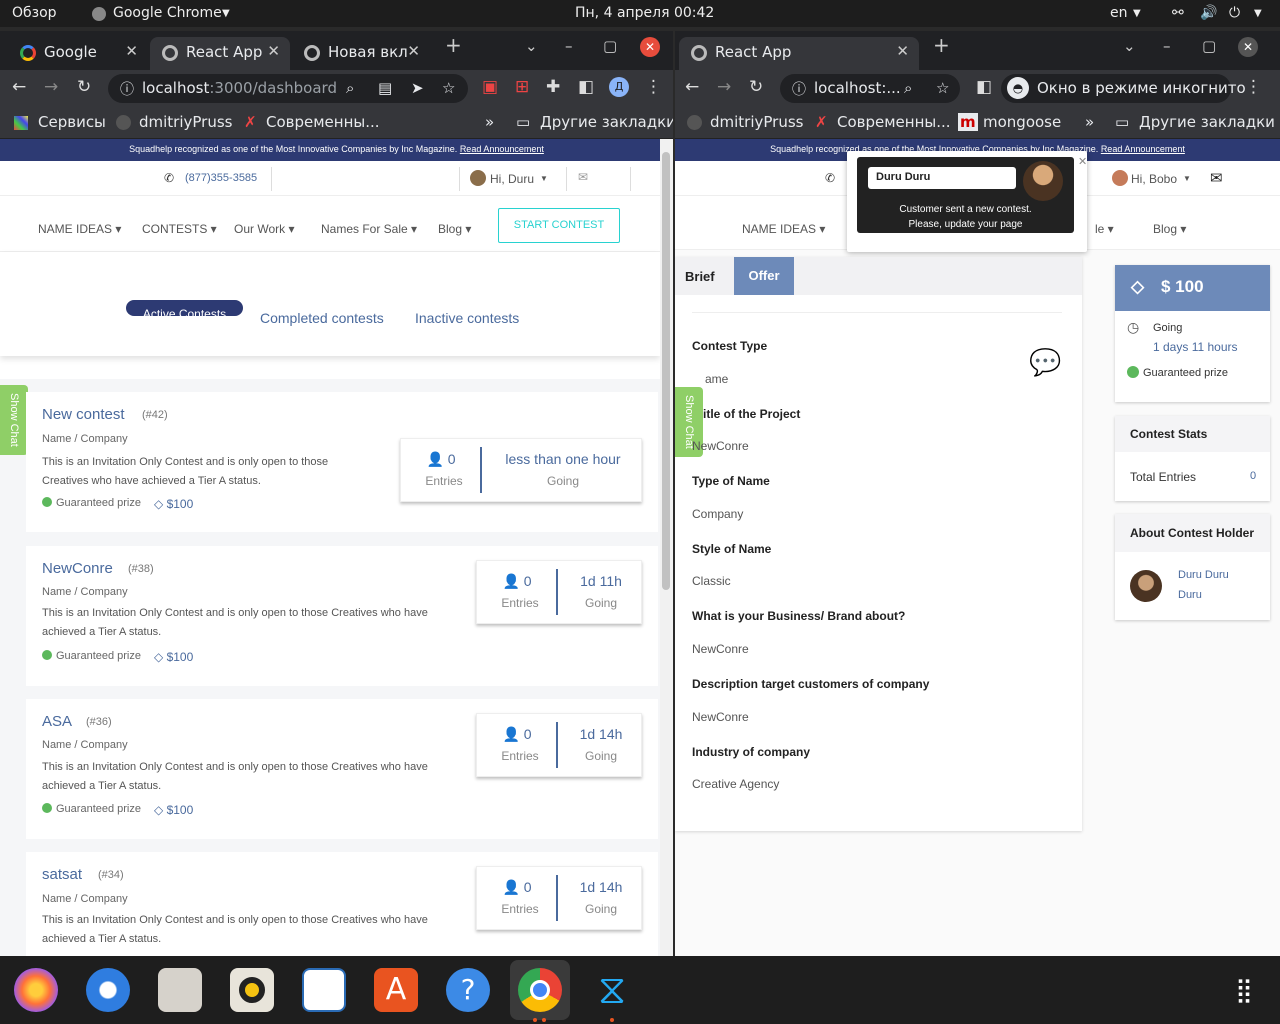 The image size is (1280, 1024). Describe the element at coordinates (1244, 990) in the screenshot. I see `show-apps-icon: ⣿` at that location.